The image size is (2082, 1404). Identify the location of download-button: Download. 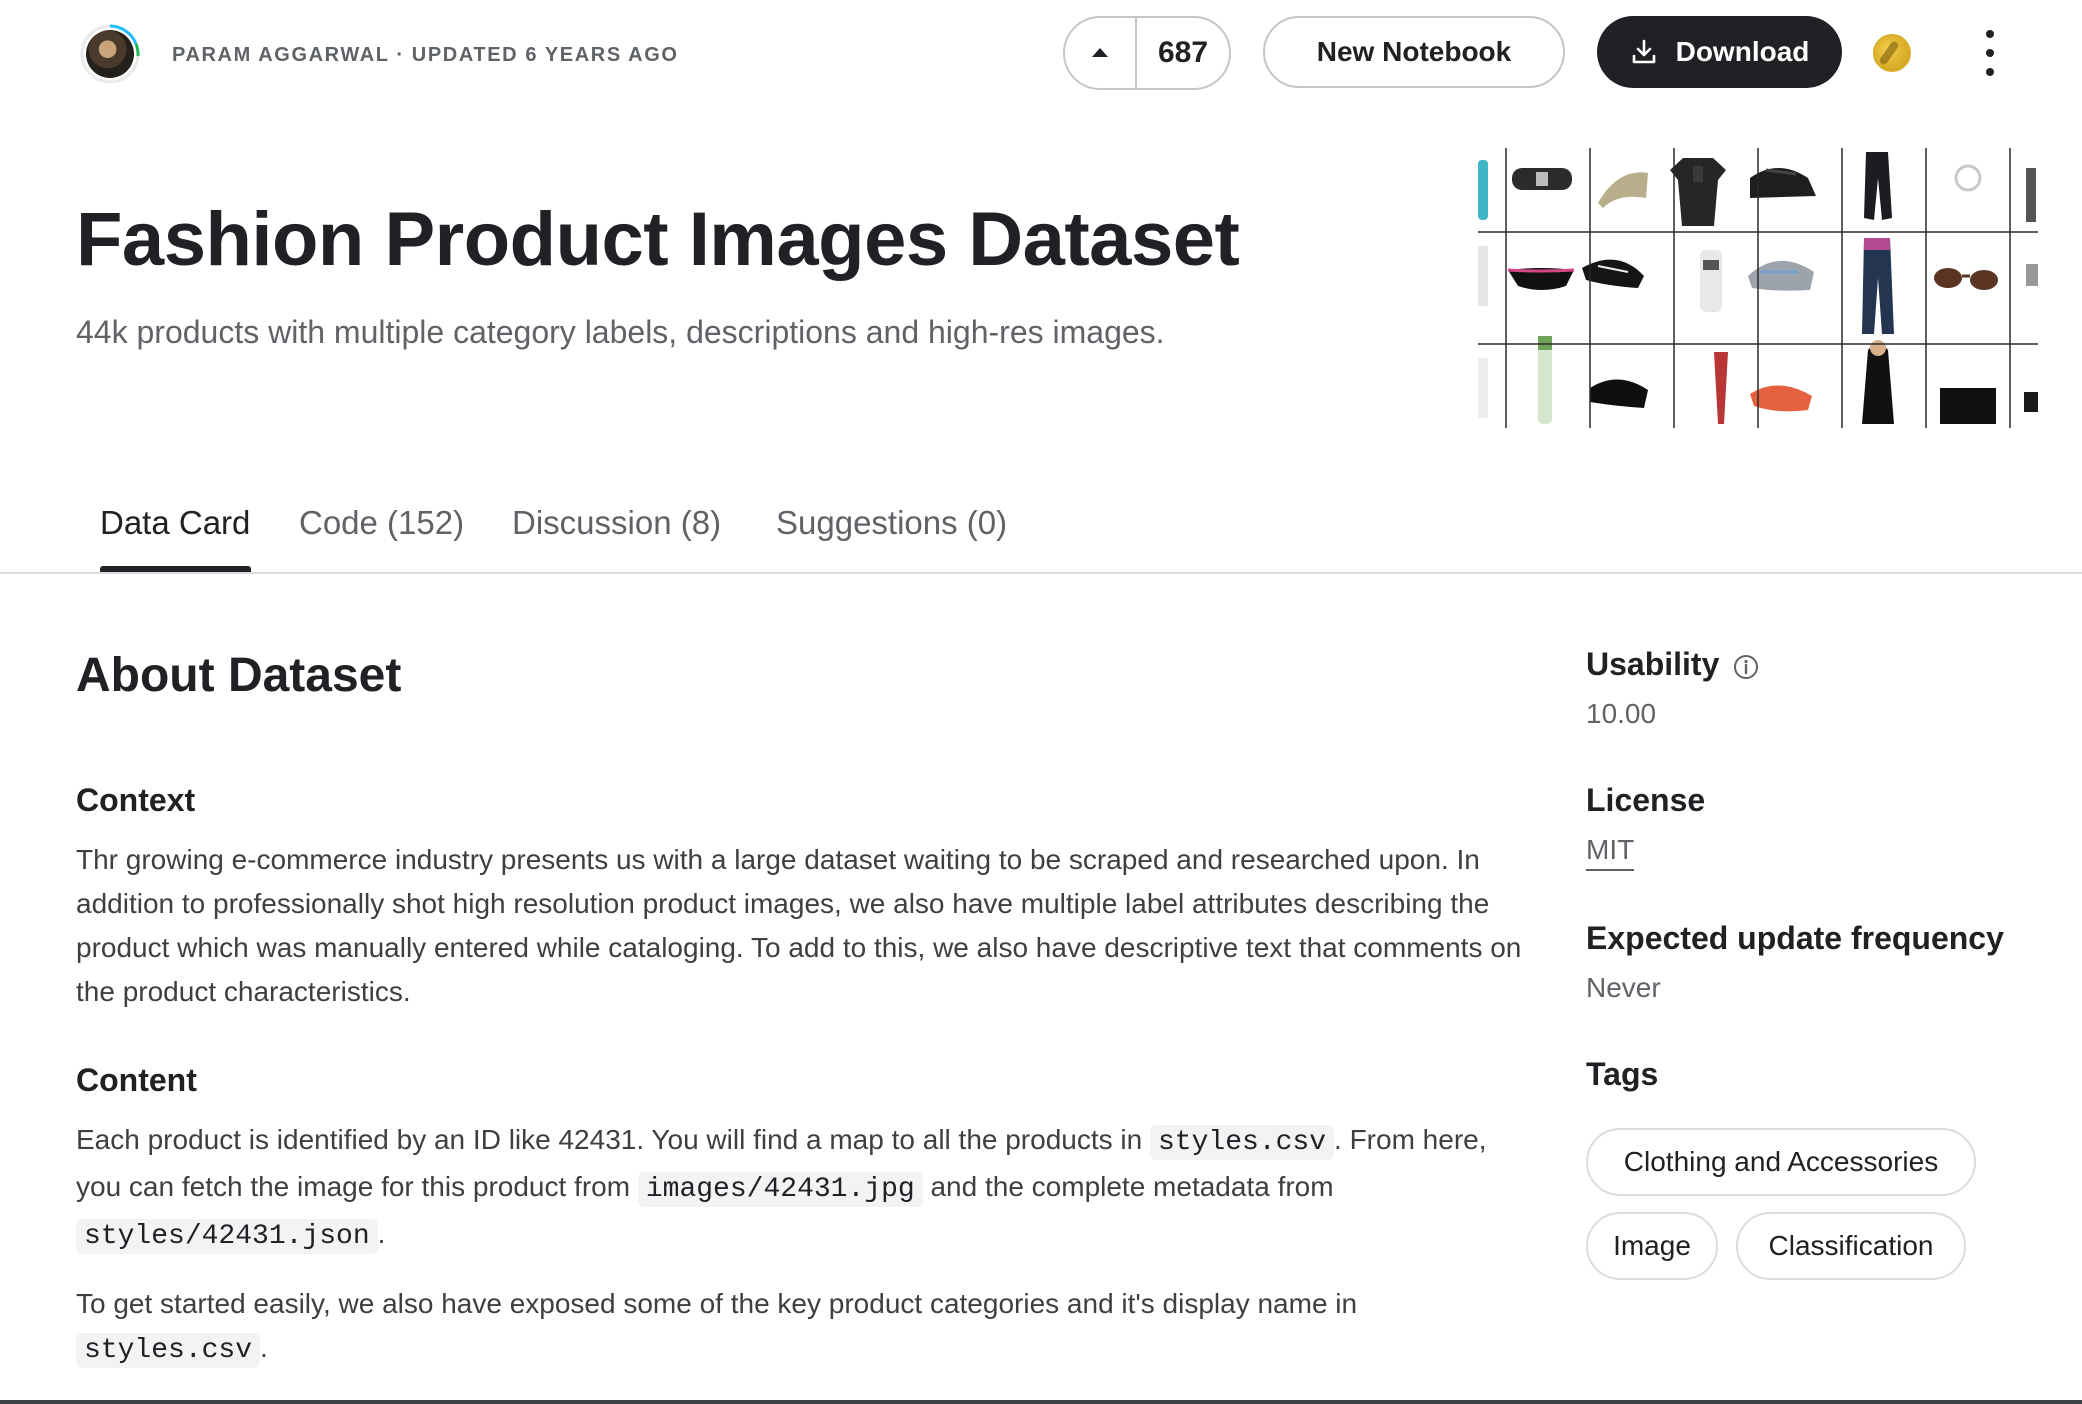
(1719, 52).